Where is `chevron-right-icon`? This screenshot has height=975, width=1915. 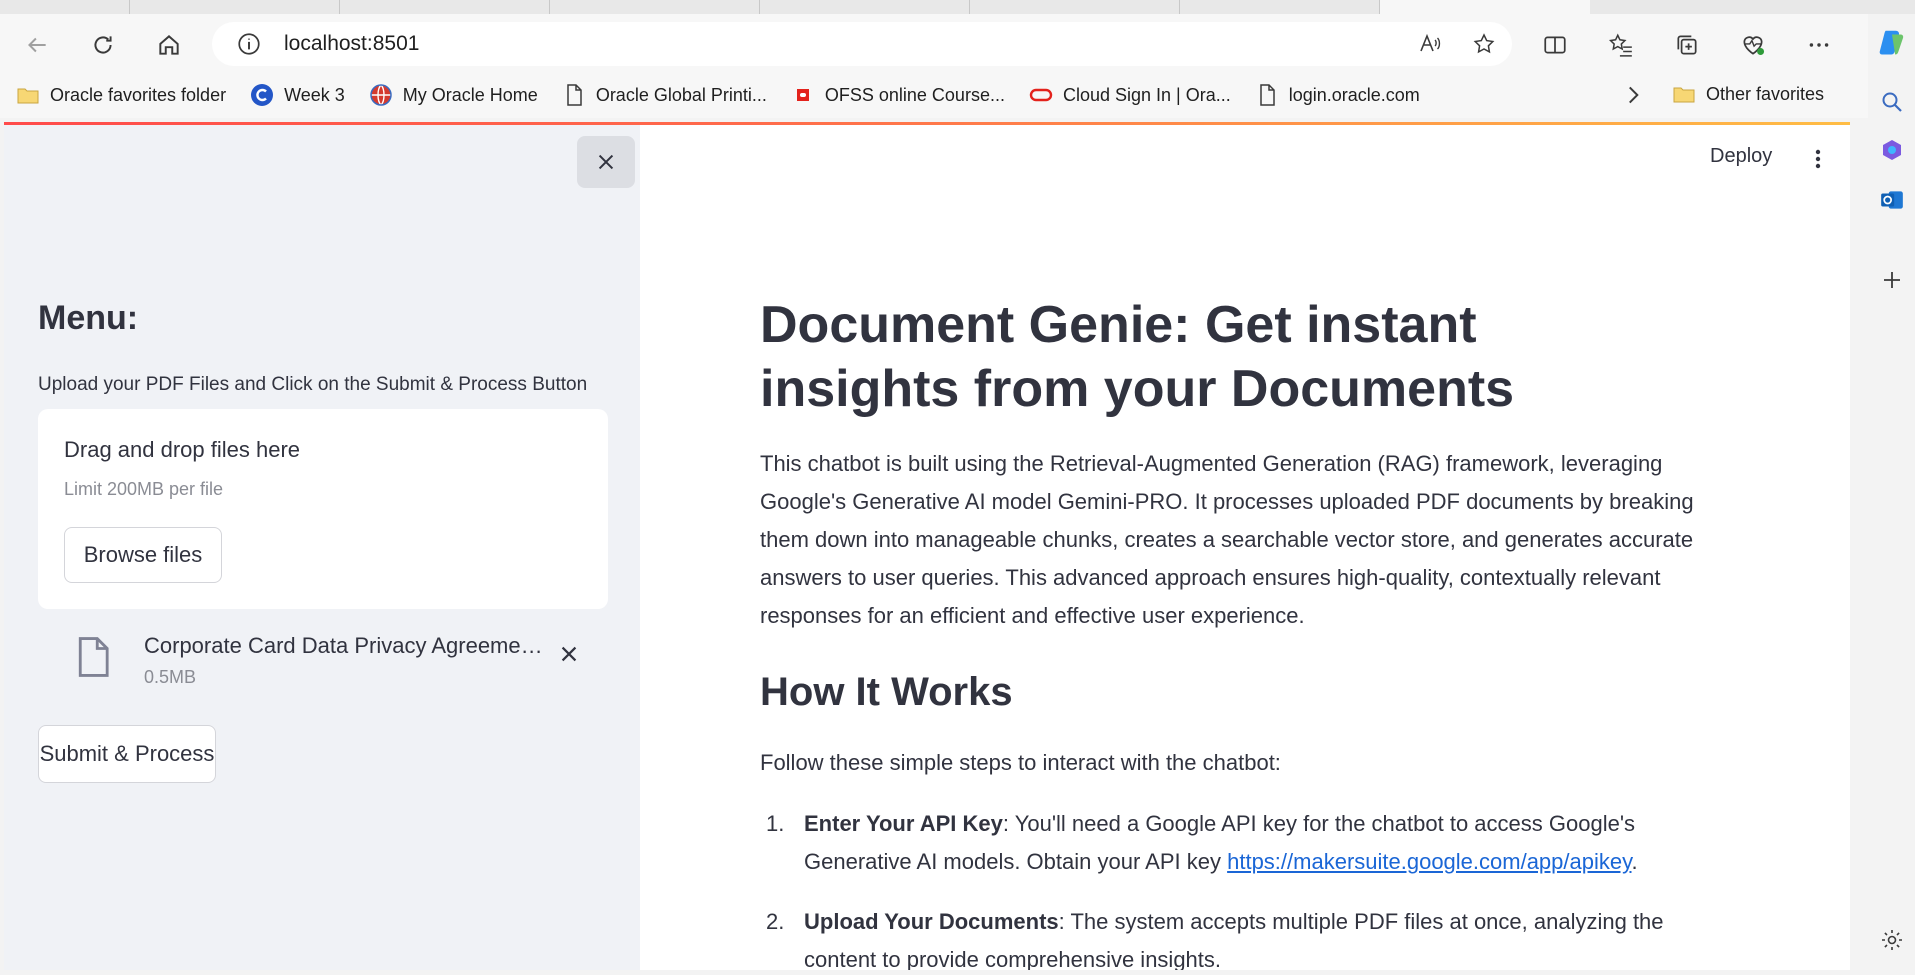
chevron-right-icon is located at coordinates (1633, 95).